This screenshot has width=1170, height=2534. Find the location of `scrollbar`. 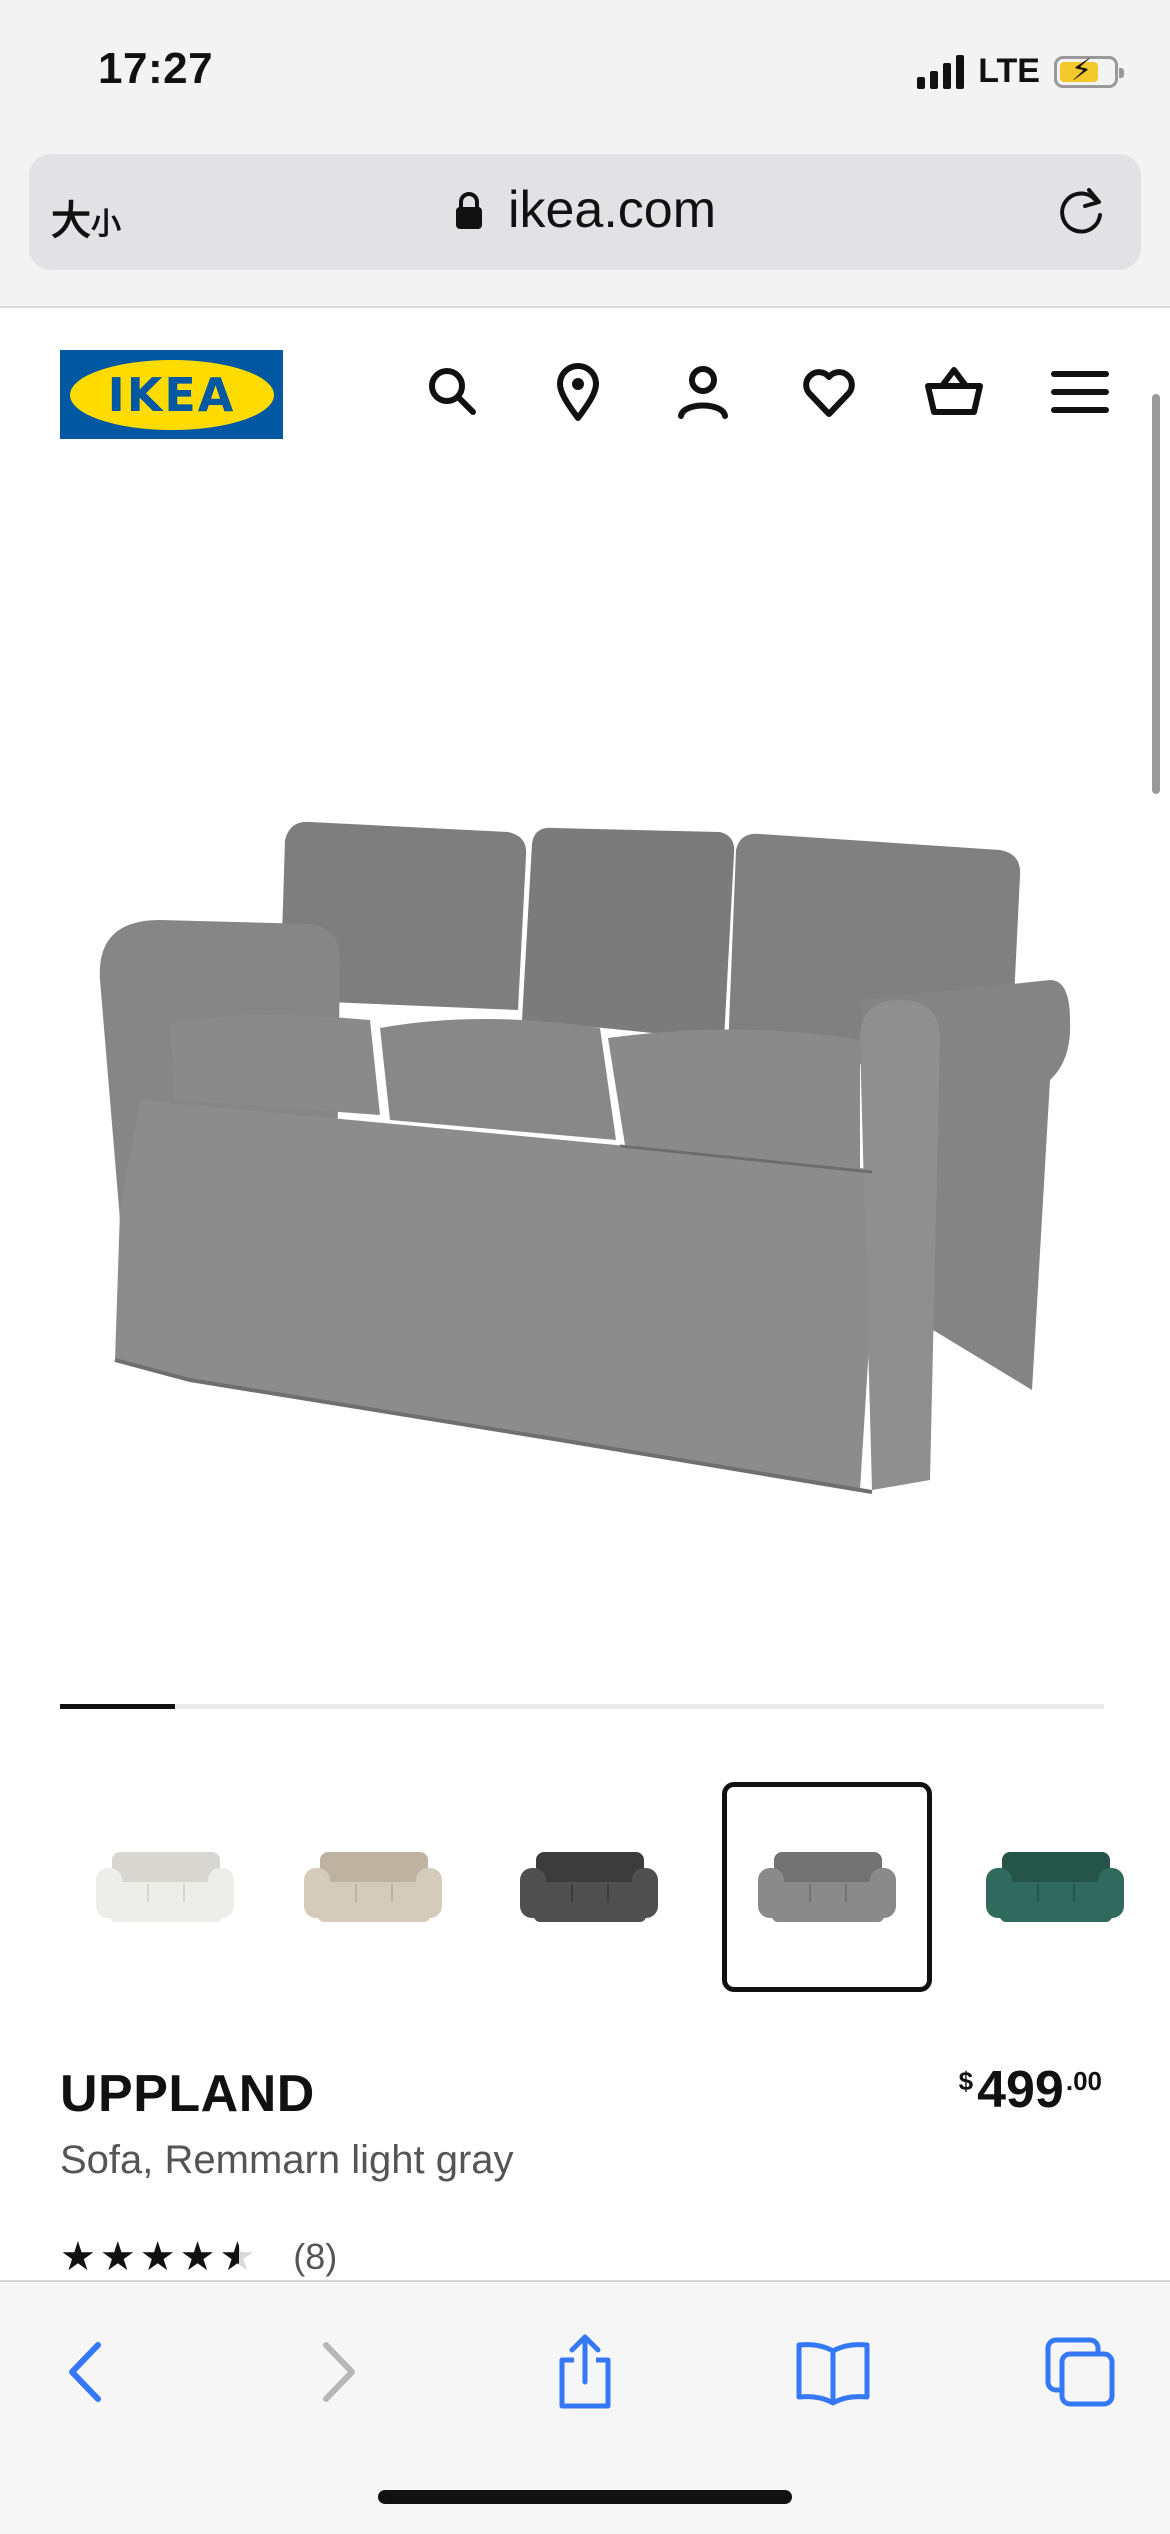

scrollbar is located at coordinates (1156, 594).